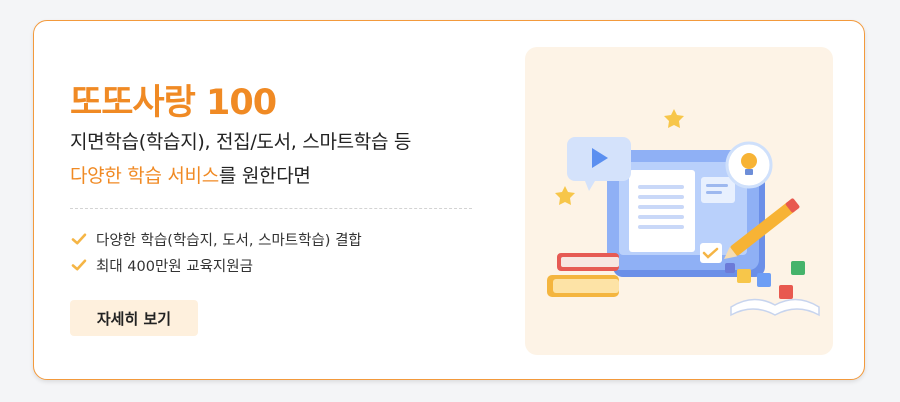  What do you see at coordinates (134, 318) in the screenshot?
I see `view-details-button: 자세히 보기` at bounding box center [134, 318].